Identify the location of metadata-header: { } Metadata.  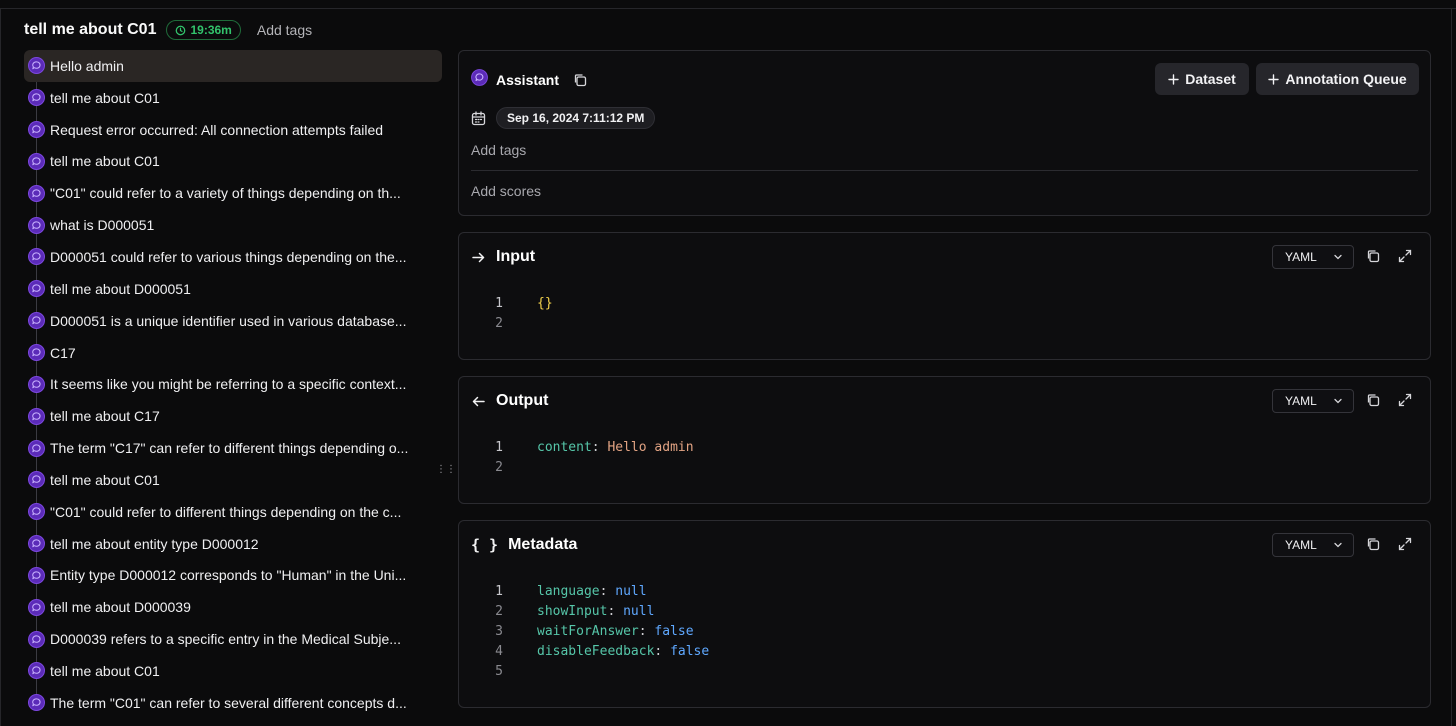
(524, 545).